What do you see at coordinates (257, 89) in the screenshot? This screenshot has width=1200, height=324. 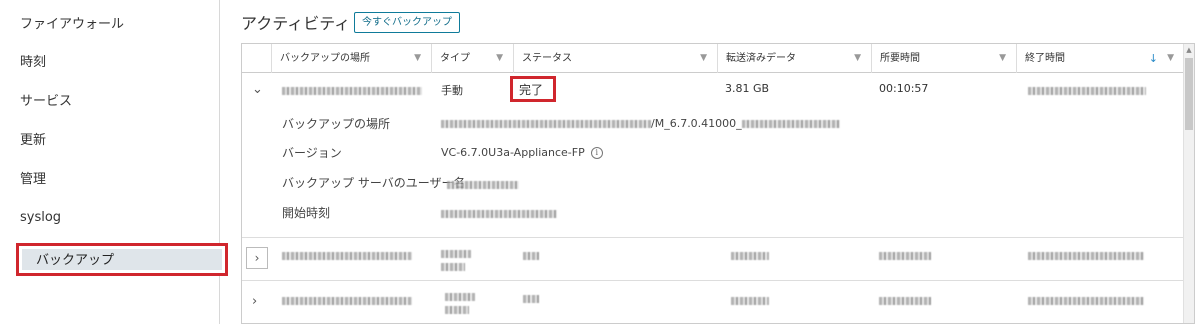 I see `chevron-down-icon: ⌄` at bounding box center [257, 89].